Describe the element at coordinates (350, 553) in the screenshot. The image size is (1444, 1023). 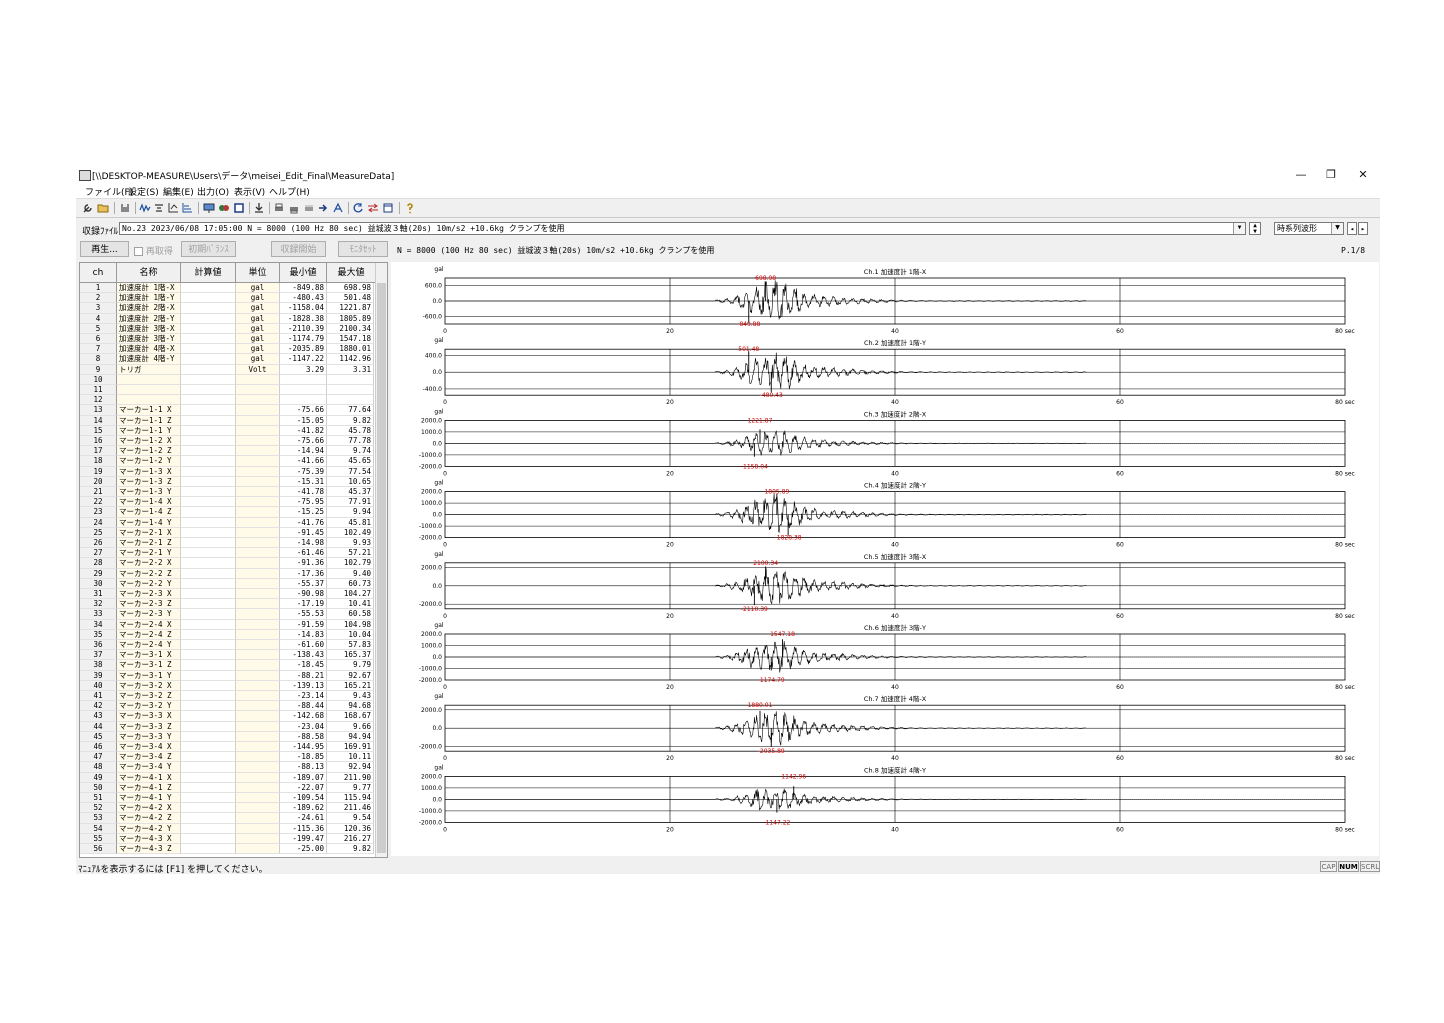
I see `cell-max: 57.21` at that location.